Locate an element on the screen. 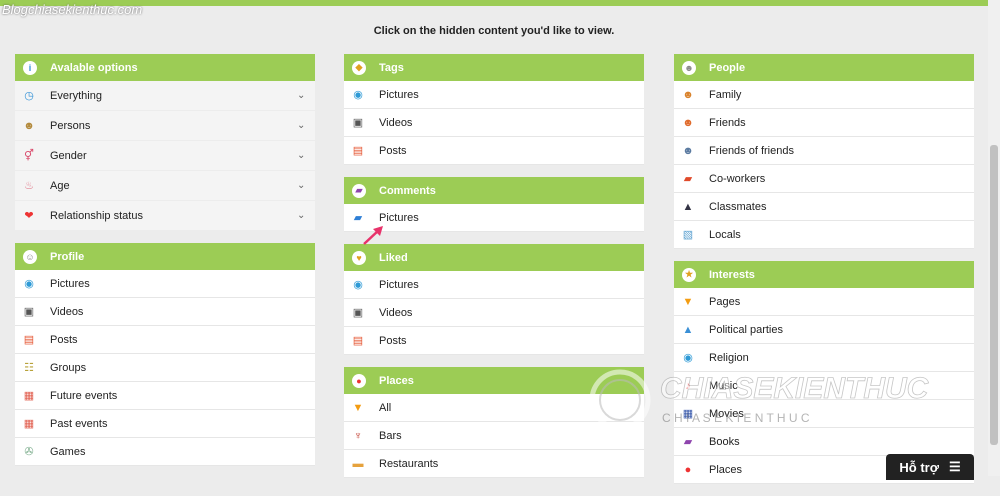 The height and width of the screenshot is (496, 1000). info-icon: i is located at coordinates (30, 67).